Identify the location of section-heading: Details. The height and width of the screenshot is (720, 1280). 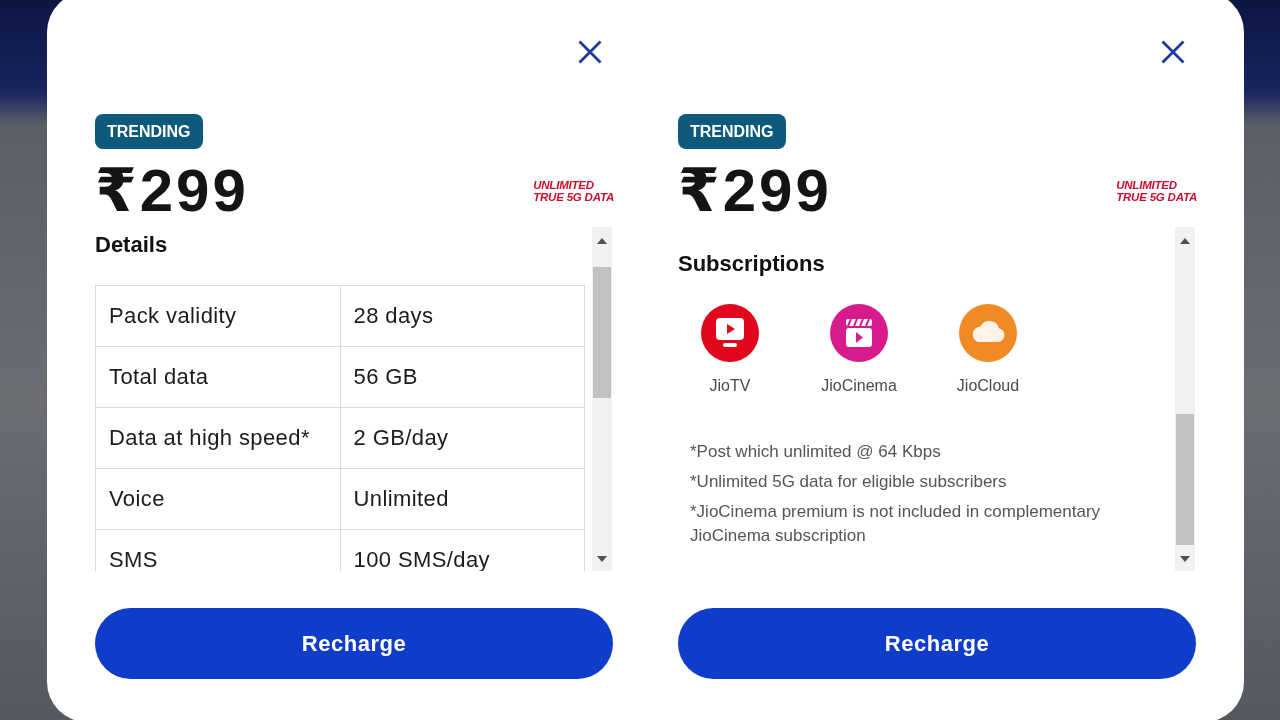
(132, 245).